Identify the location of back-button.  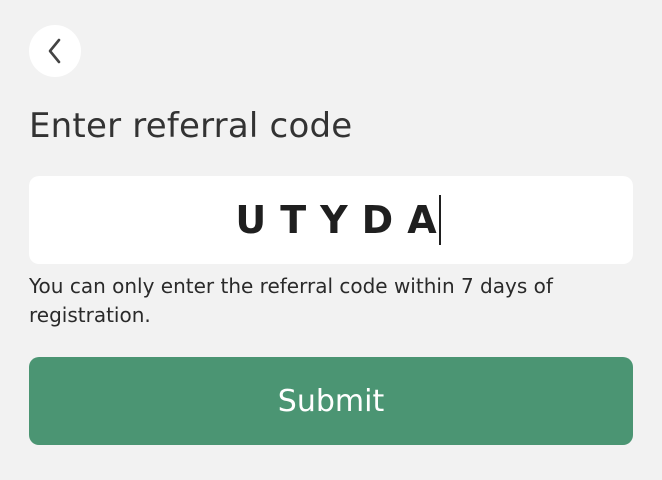
(55, 51).